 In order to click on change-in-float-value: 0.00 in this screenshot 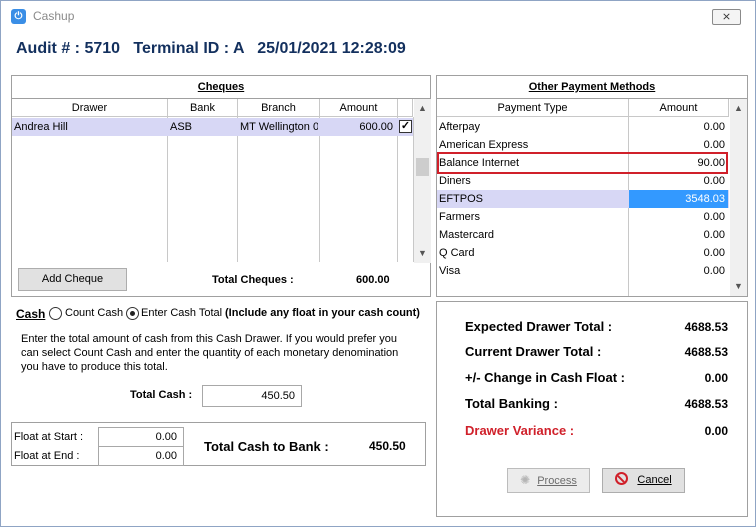, I will do `click(716, 378)`.